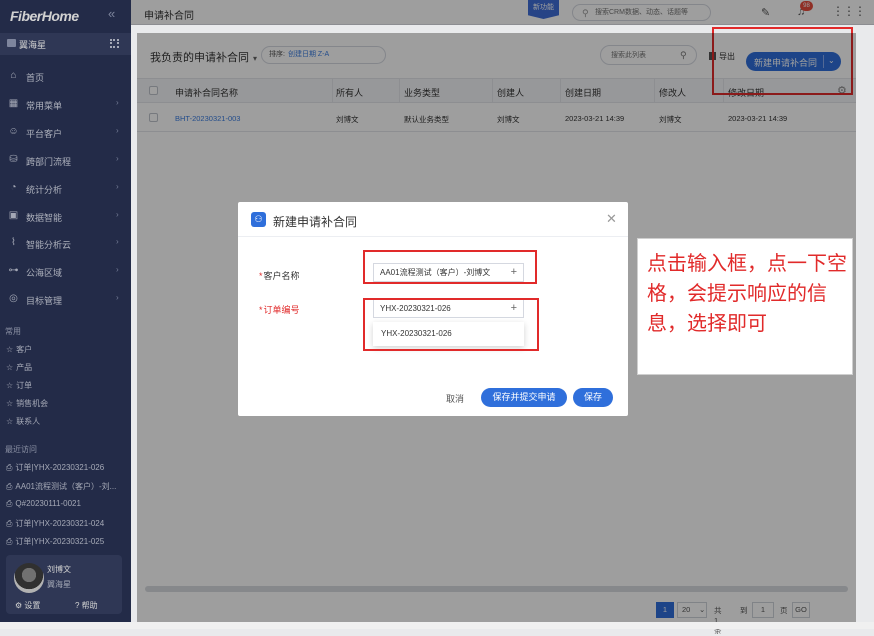 This screenshot has width=874, height=636. I want to click on highlight-box-customer, so click(450, 267).